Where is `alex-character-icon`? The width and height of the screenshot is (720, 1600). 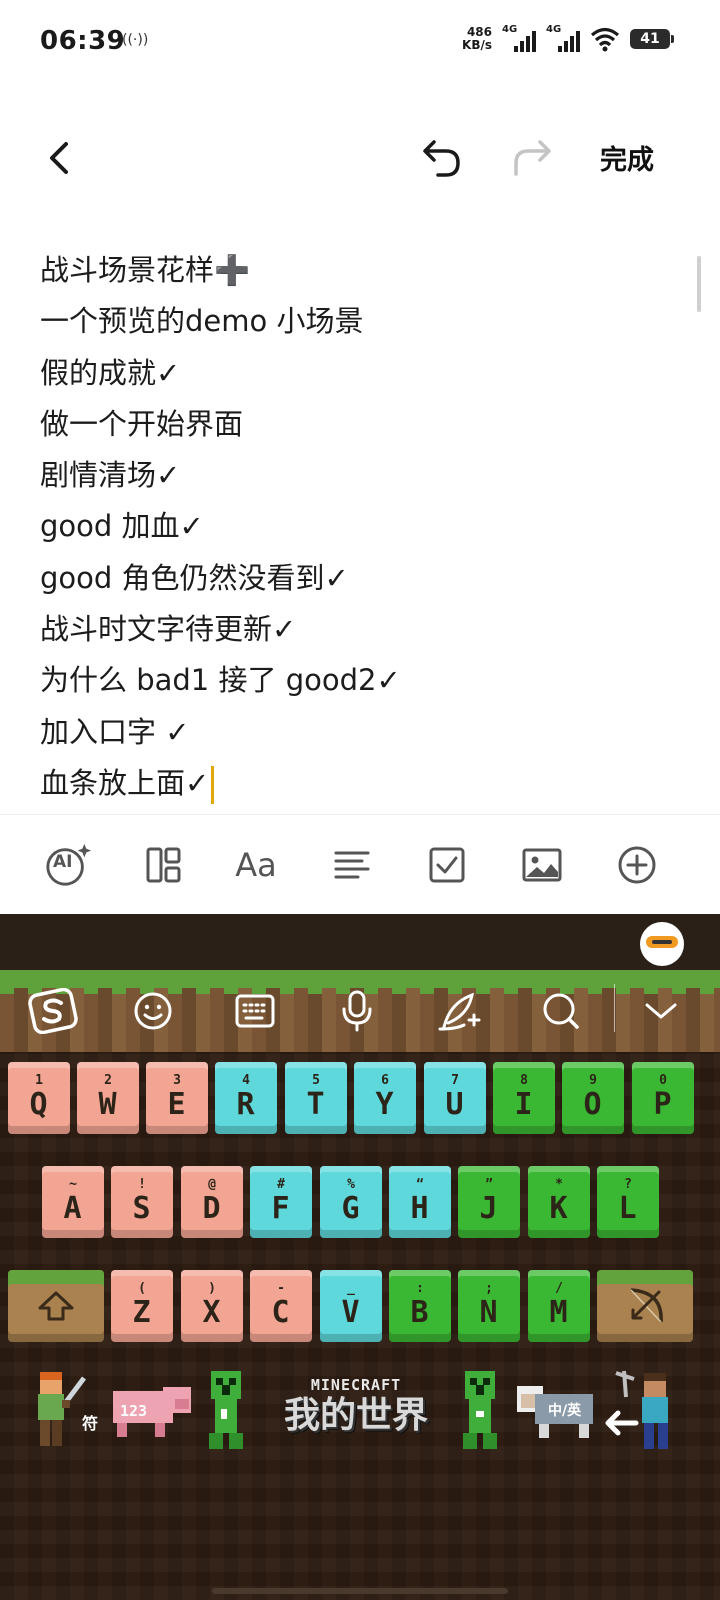
alex-character-icon is located at coordinates (62, 1409).